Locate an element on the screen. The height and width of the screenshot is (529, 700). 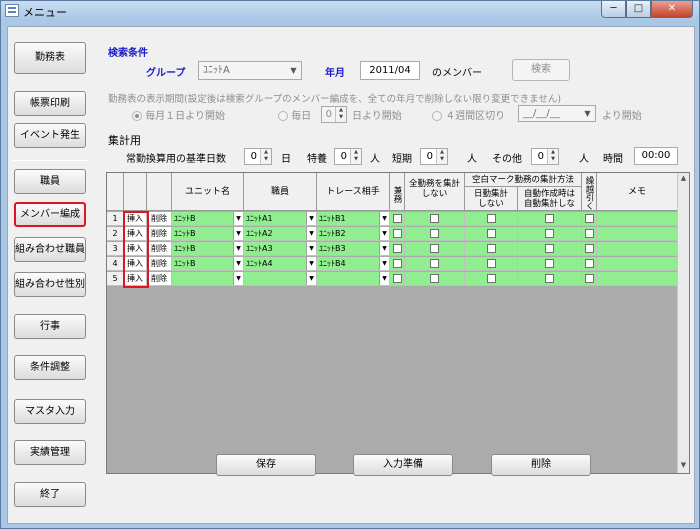
search-button: 検索 is located at coordinates (541, 70).